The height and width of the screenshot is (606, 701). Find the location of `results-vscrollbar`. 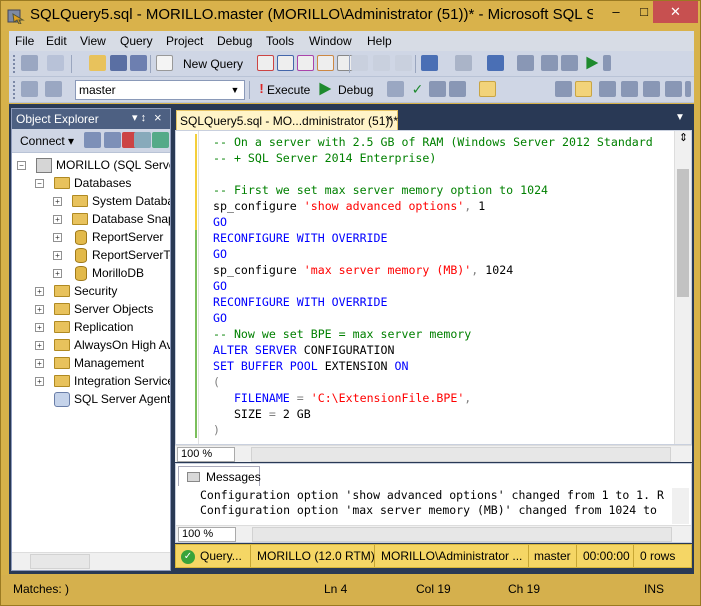

results-vscrollbar is located at coordinates (680, 506).